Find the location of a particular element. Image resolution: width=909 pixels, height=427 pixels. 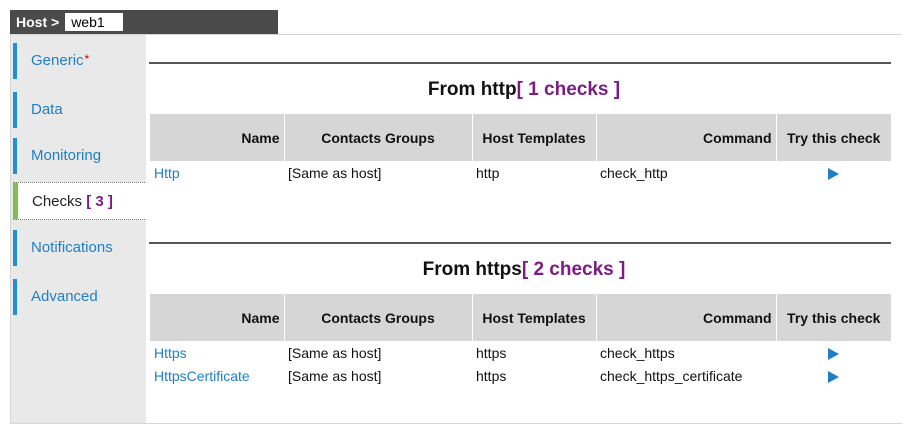

section-check-count: [ 2 checks ] is located at coordinates (573, 269).